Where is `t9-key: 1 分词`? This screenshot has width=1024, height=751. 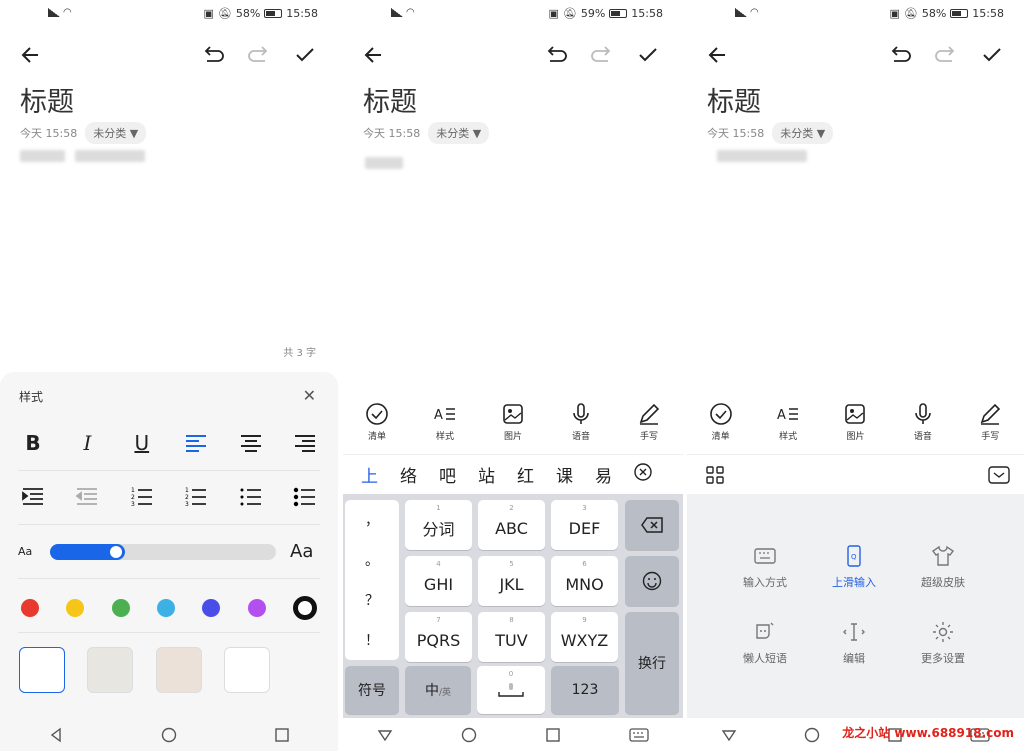
t9-key: 1 分词 is located at coordinates (438, 525).